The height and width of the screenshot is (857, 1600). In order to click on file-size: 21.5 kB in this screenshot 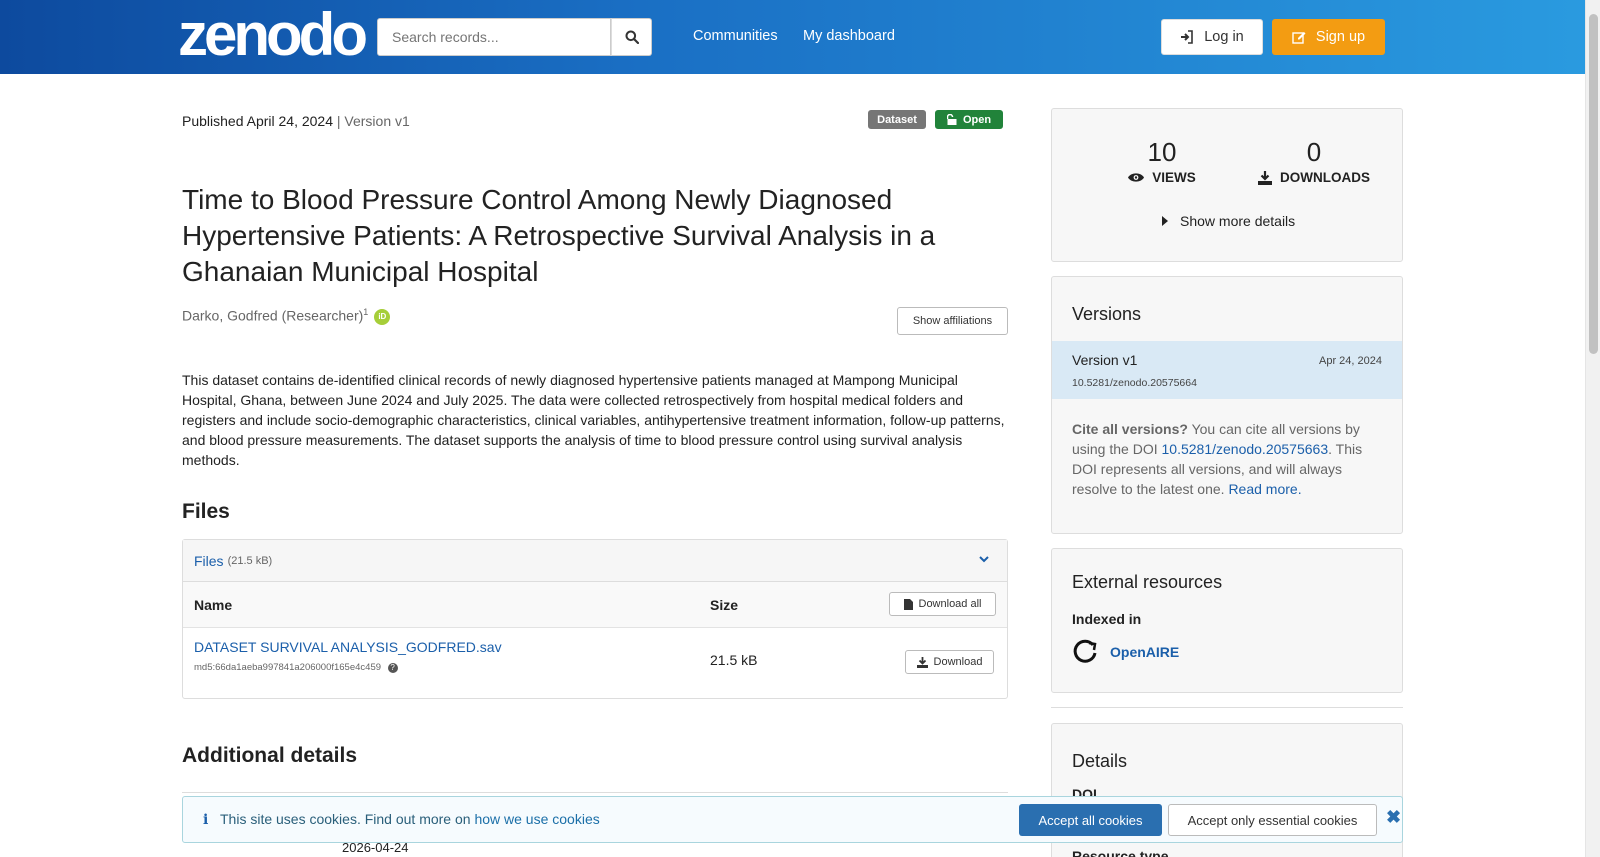, I will do `click(734, 660)`.